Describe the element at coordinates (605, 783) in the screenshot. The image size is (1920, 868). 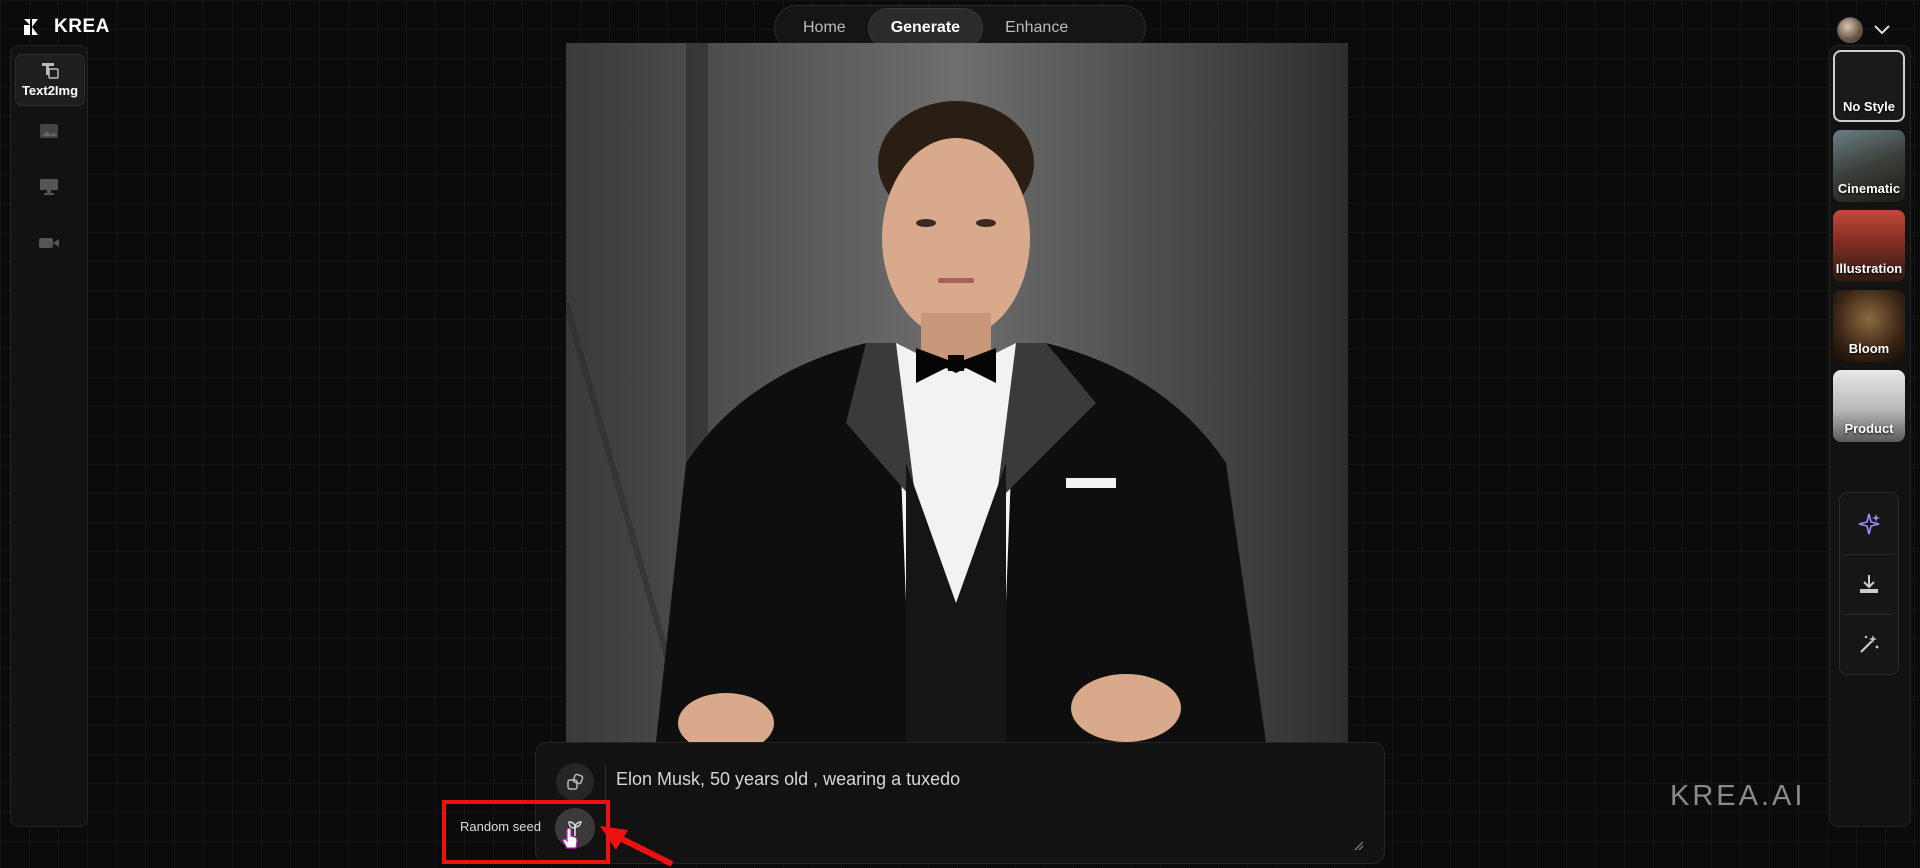
I see `prompt-divider` at that location.